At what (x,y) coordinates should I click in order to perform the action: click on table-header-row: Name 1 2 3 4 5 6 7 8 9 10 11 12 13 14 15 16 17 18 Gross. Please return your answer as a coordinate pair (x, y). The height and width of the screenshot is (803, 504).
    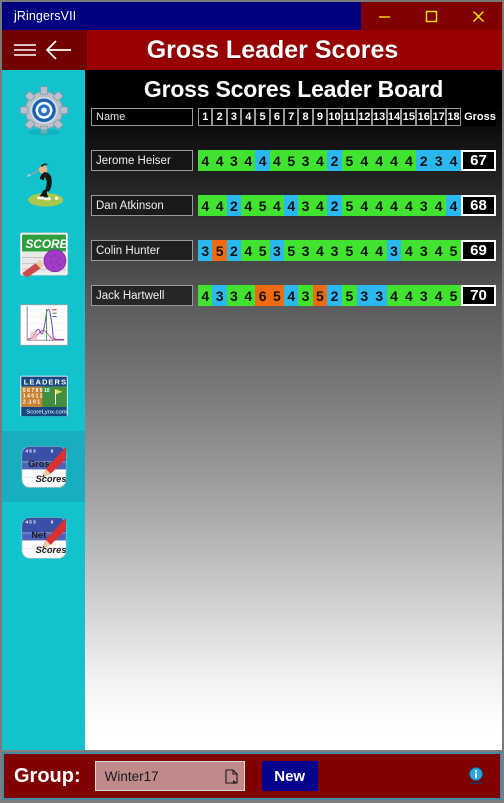
    Looking at the image, I should click on (293, 117).